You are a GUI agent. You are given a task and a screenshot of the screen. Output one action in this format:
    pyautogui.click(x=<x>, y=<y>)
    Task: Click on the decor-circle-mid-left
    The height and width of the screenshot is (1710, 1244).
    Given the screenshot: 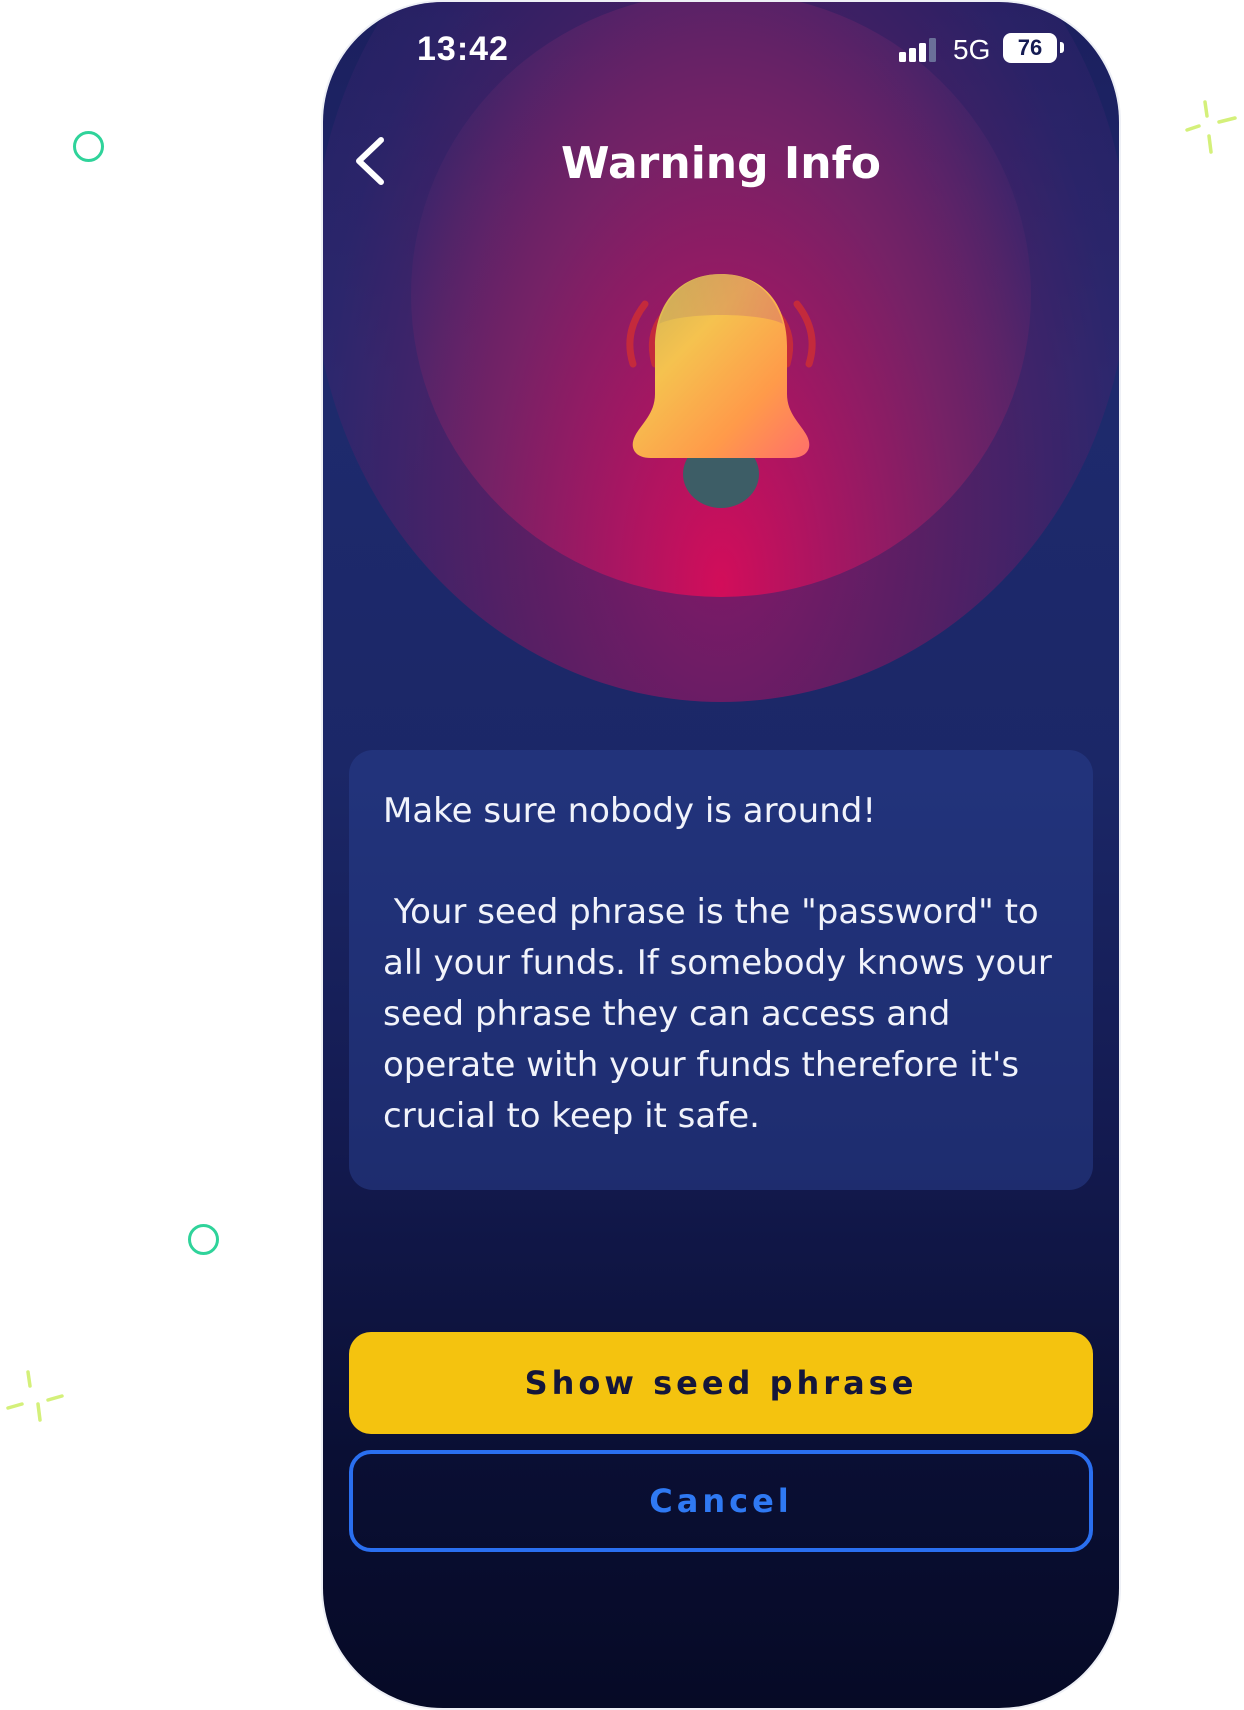 What is the action you would take?
    pyautogui.click(x=203, y=1239)
    